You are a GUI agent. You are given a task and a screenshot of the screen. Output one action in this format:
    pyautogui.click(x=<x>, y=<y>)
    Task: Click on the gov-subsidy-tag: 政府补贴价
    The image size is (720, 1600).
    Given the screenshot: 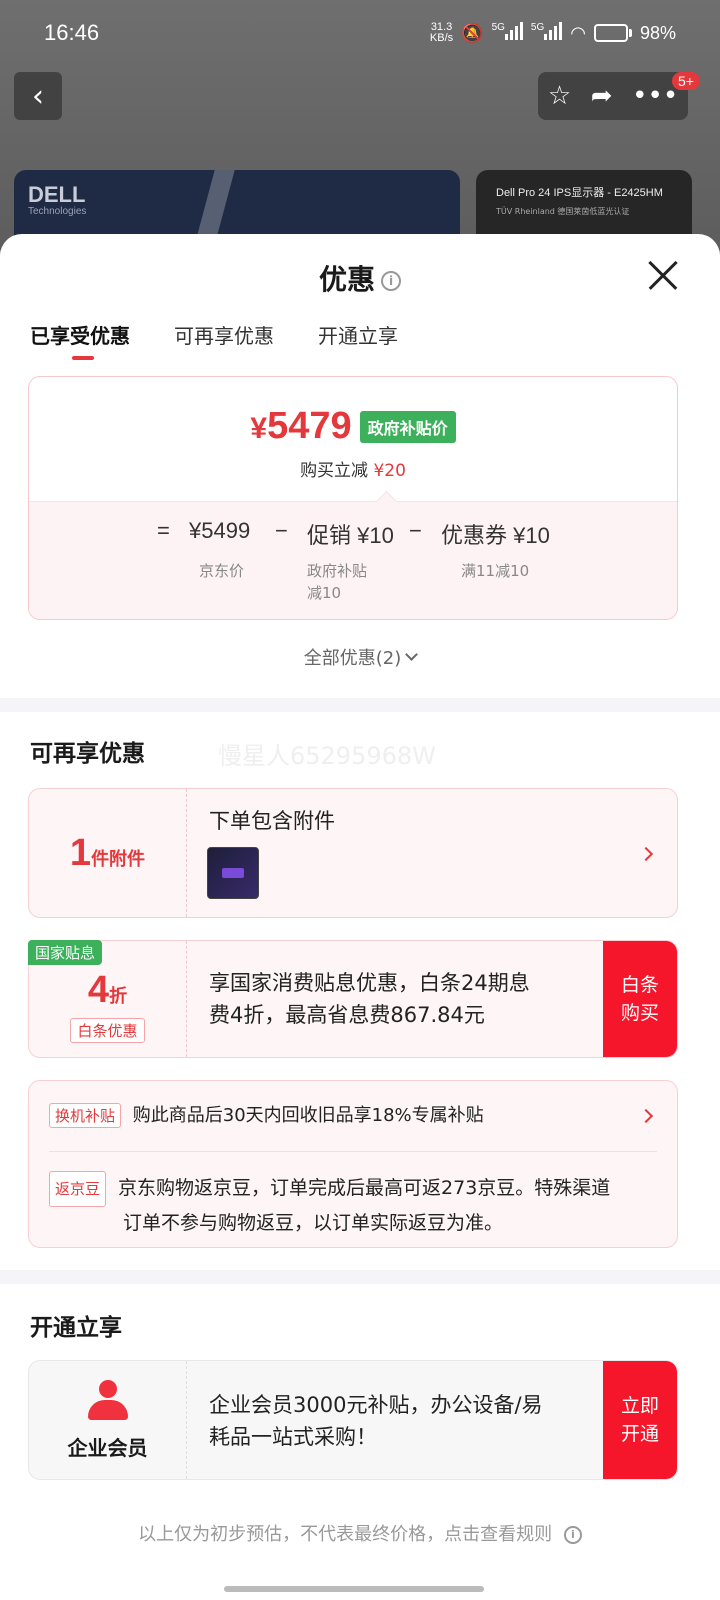 What is the action you would take?
    pyautogui.click(x=407, y=426)
    